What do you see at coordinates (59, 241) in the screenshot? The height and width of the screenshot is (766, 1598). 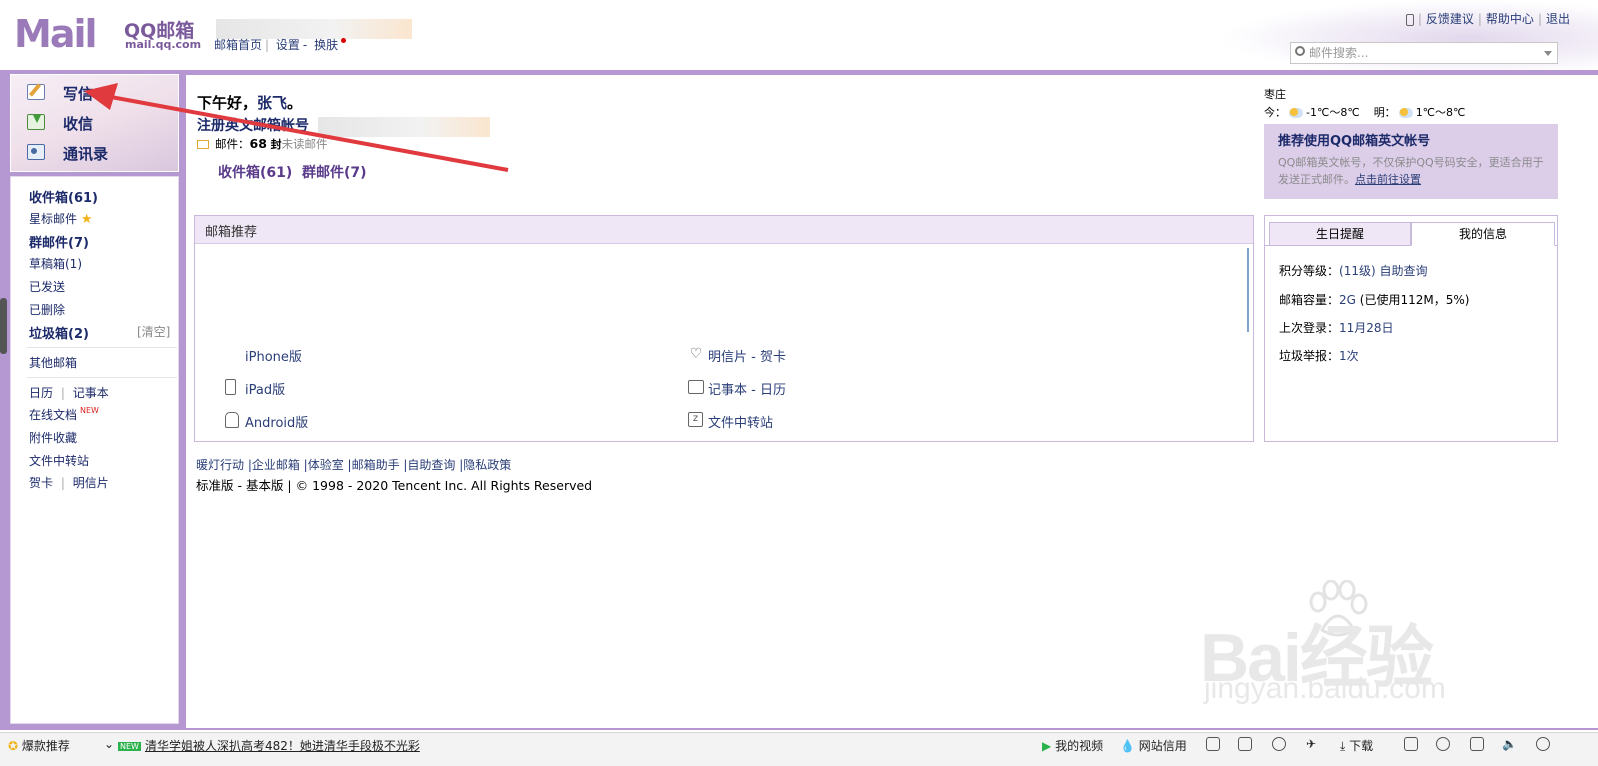 I see `folder-group: 群邮件(7)` at bounding box center [59, 241].